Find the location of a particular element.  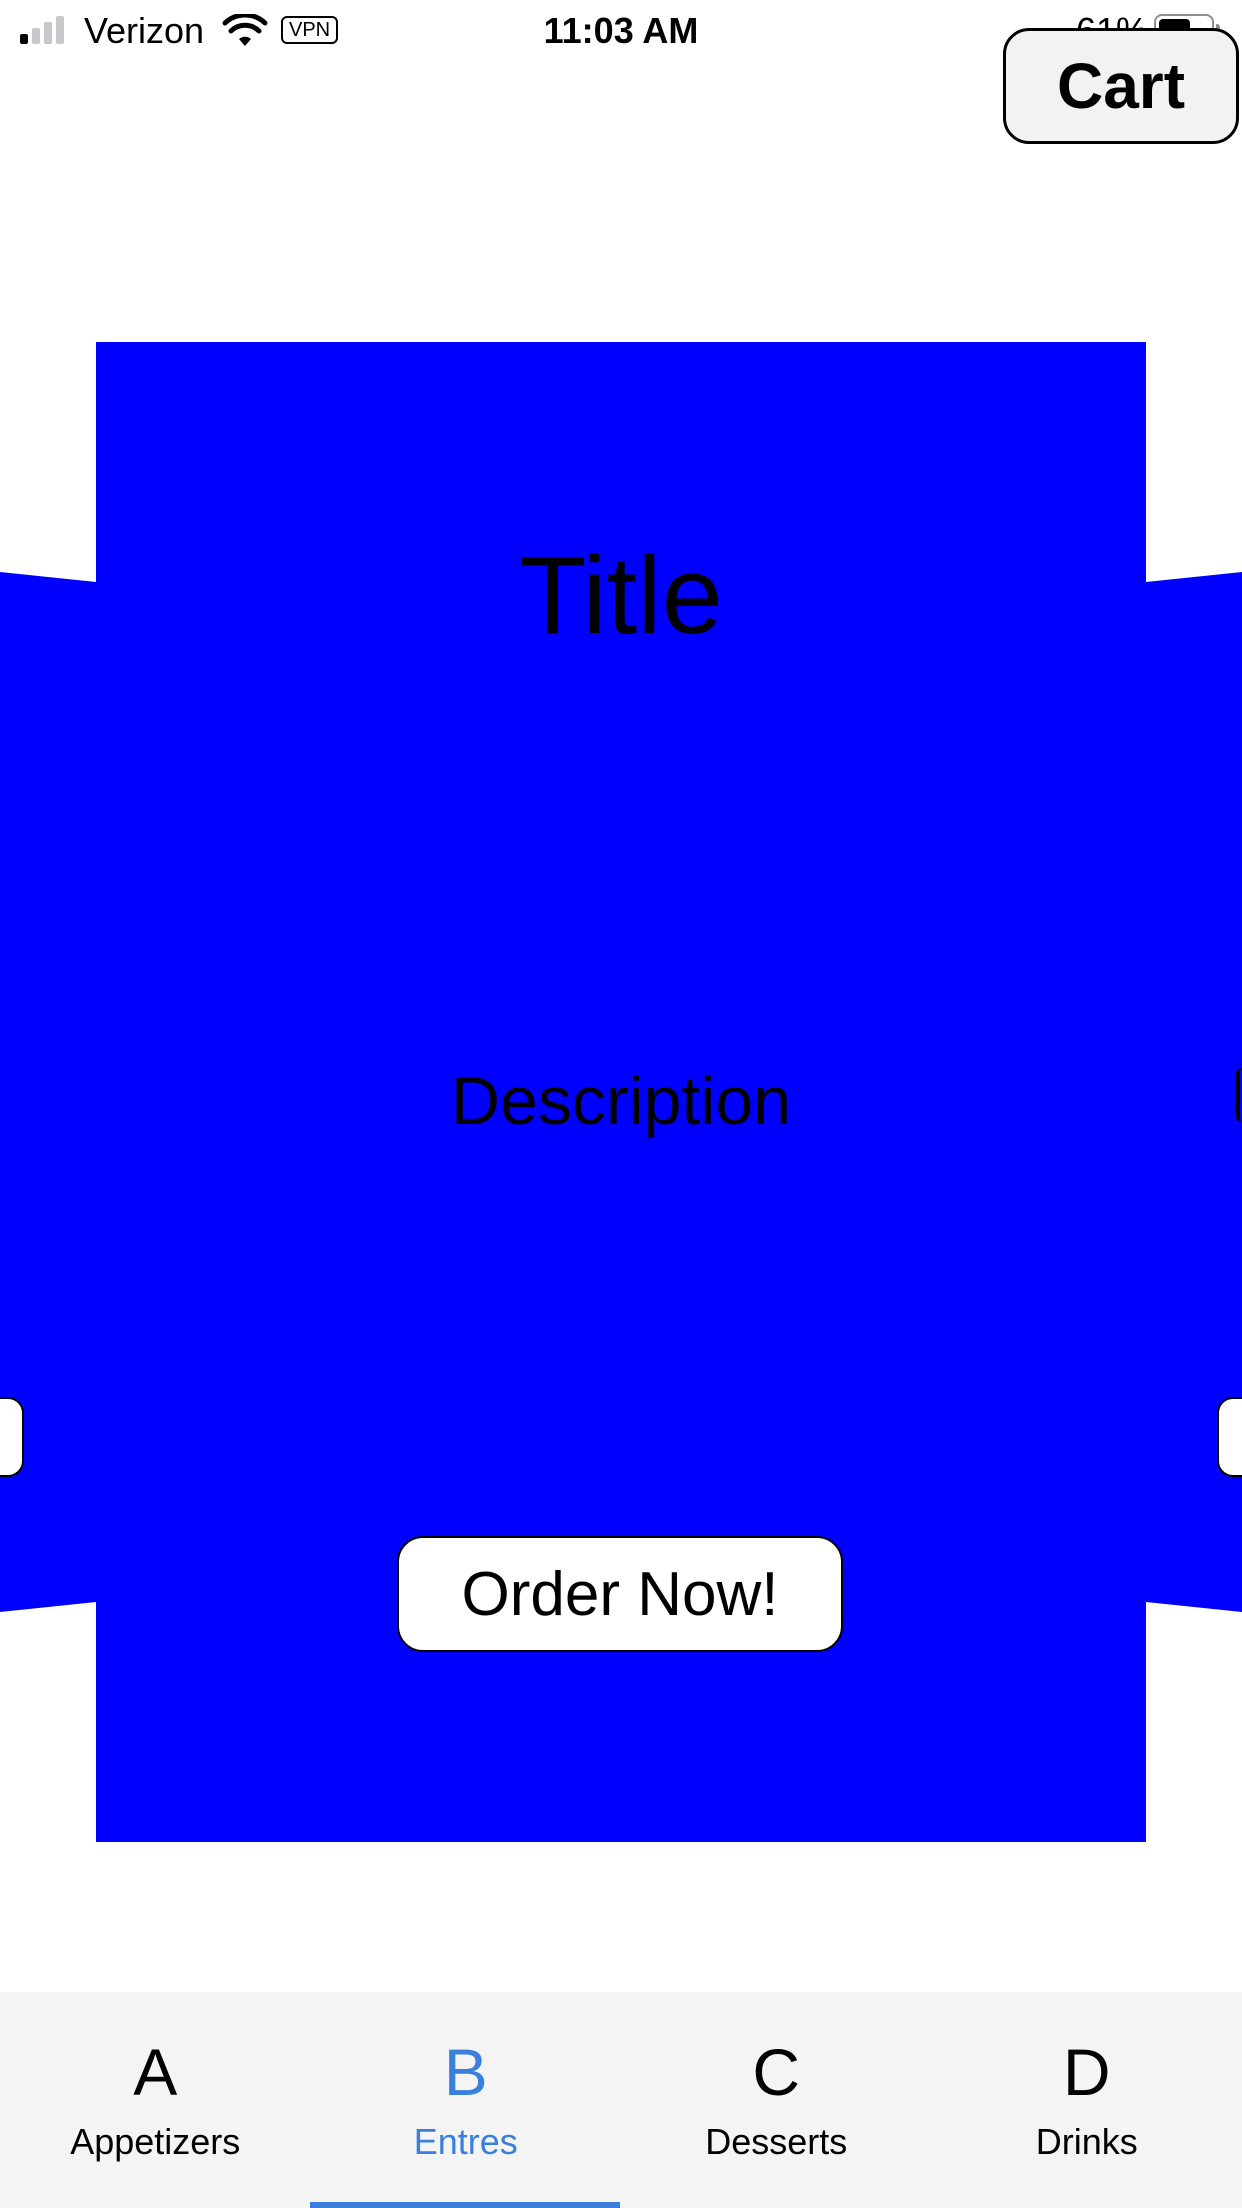

tab-desserts: C Desserts is located at coordinates (776, 2100).